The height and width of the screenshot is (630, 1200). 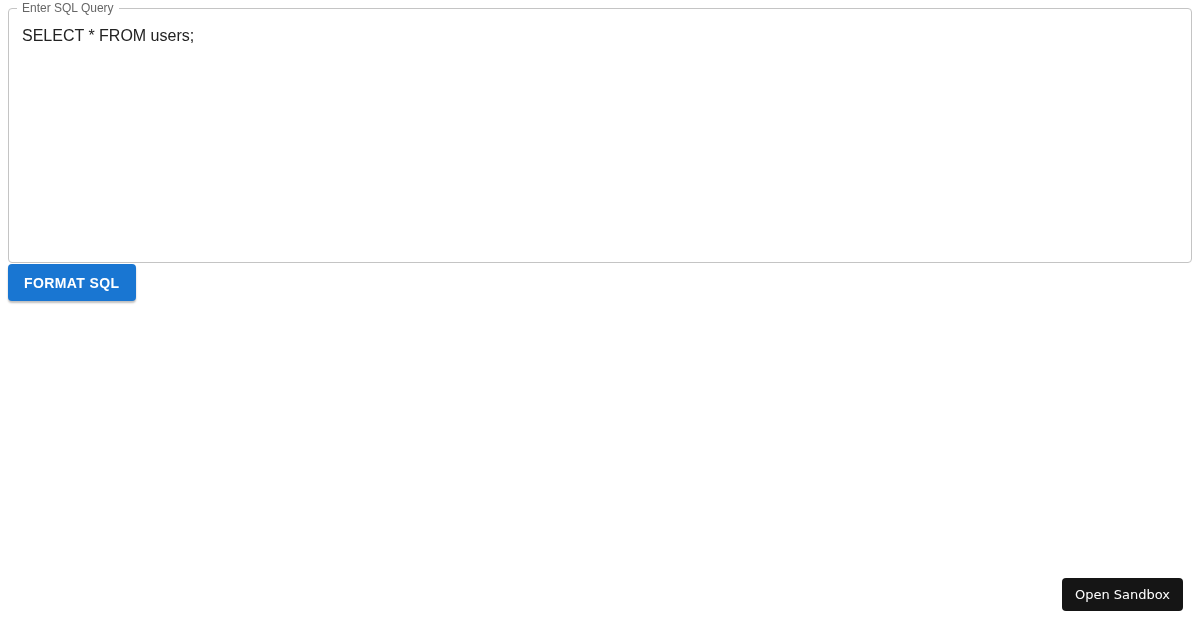 I want to click on format-sql-button: FORMAT SQL, so click(x=72, y=282).